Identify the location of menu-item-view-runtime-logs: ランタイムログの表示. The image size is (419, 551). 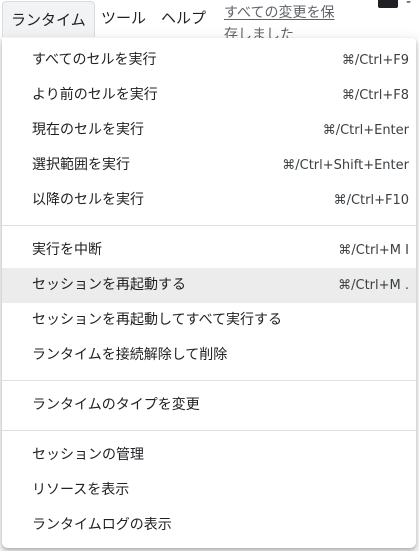
(209, 525).